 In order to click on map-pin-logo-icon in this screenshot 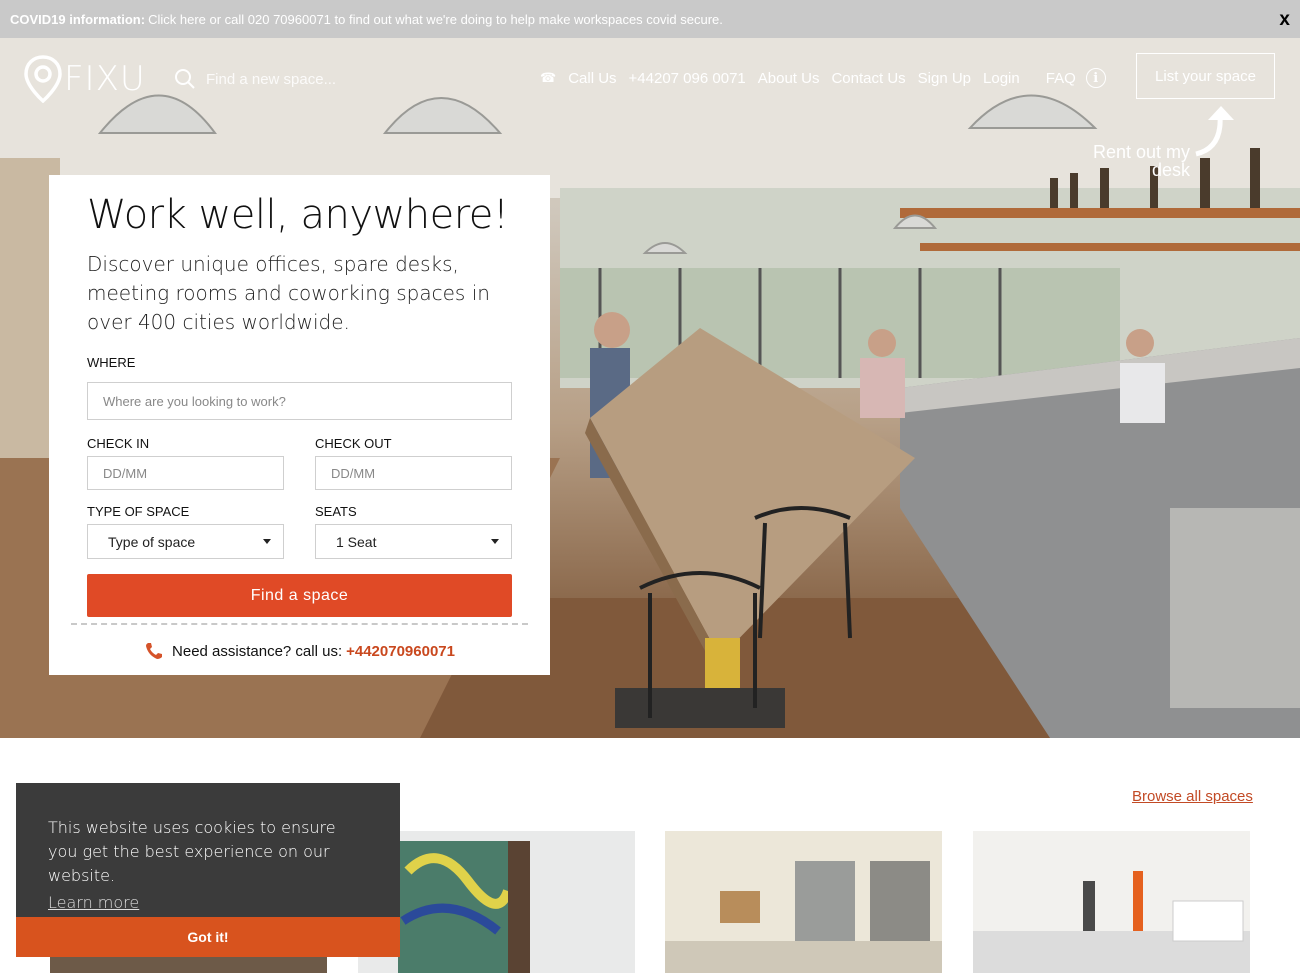, I will do `click(43, 79)`.